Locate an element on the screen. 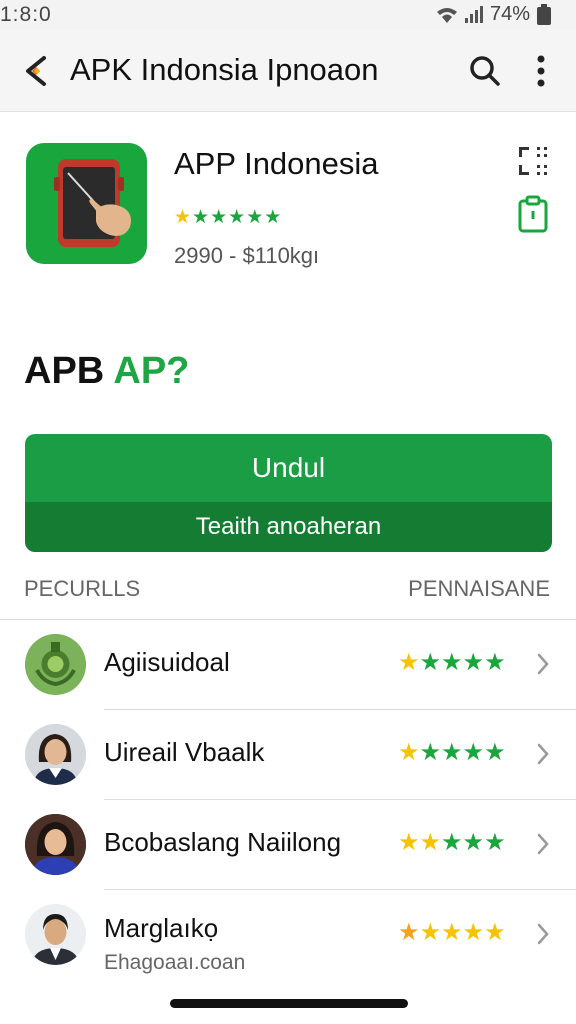 The height and width of the screenshot is (1024, 576). list-item: Bcobaslang Naiilong ★ ★ ★ ★ ★ is located at coordinates (288, 844).